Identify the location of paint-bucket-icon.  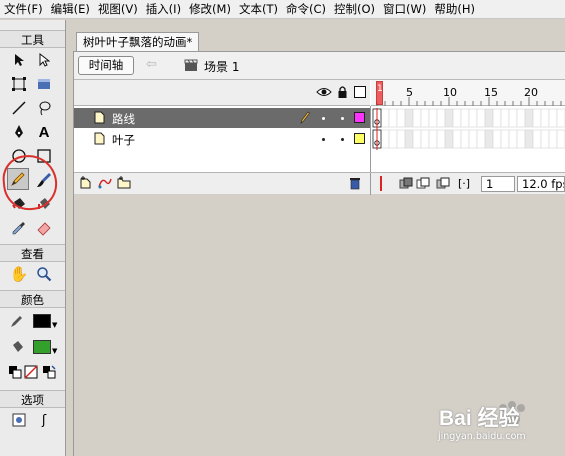
(44, 204).